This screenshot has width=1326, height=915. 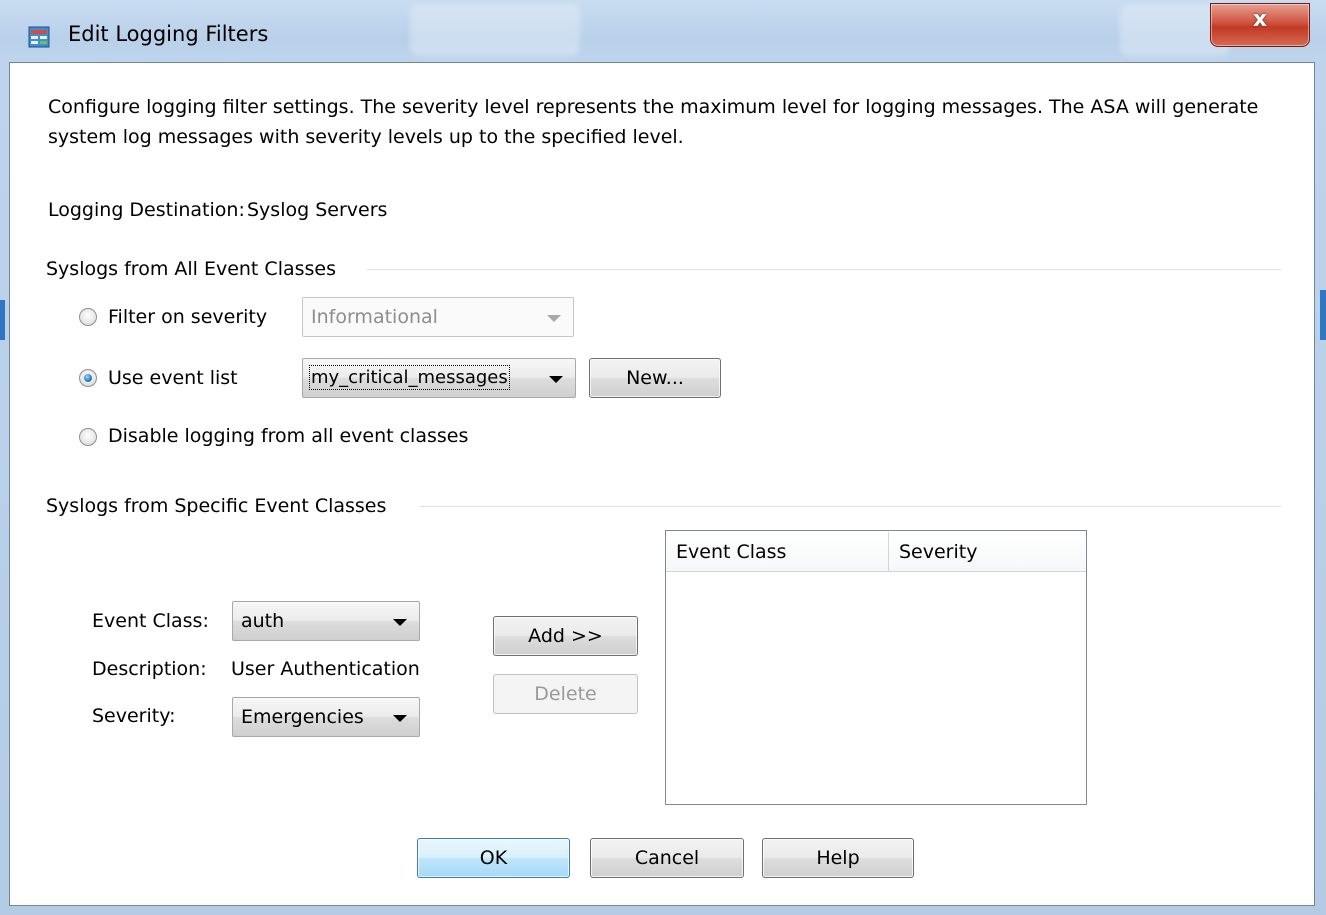 What do you see at coordinates (302, 717) in the screenshot?
I see `event-severity-select-value: Emergencies` at bounding box center [302, 717].